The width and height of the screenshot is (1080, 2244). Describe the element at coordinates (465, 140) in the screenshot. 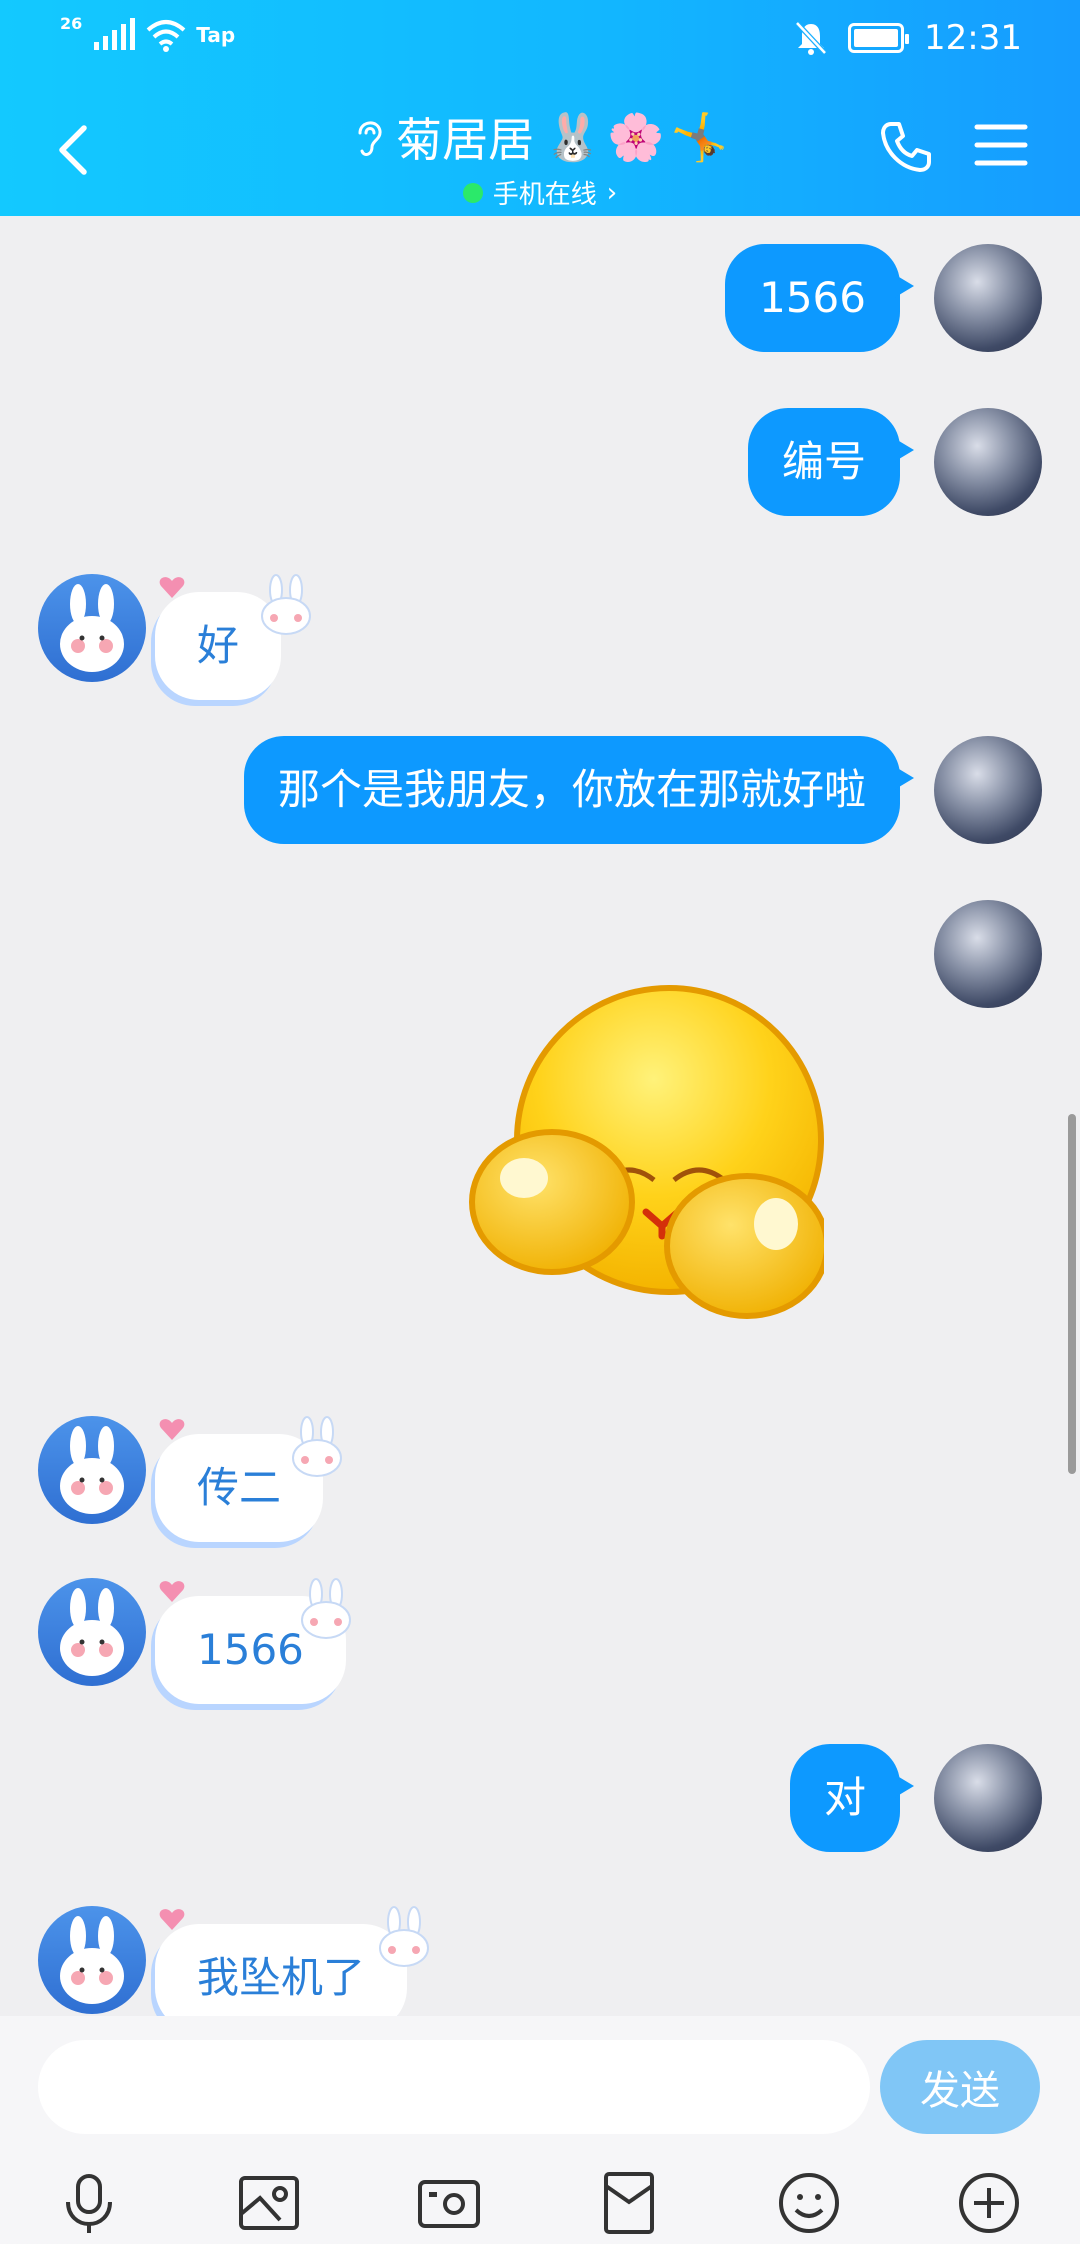

I see `contact-name: 菊居居` at that location.